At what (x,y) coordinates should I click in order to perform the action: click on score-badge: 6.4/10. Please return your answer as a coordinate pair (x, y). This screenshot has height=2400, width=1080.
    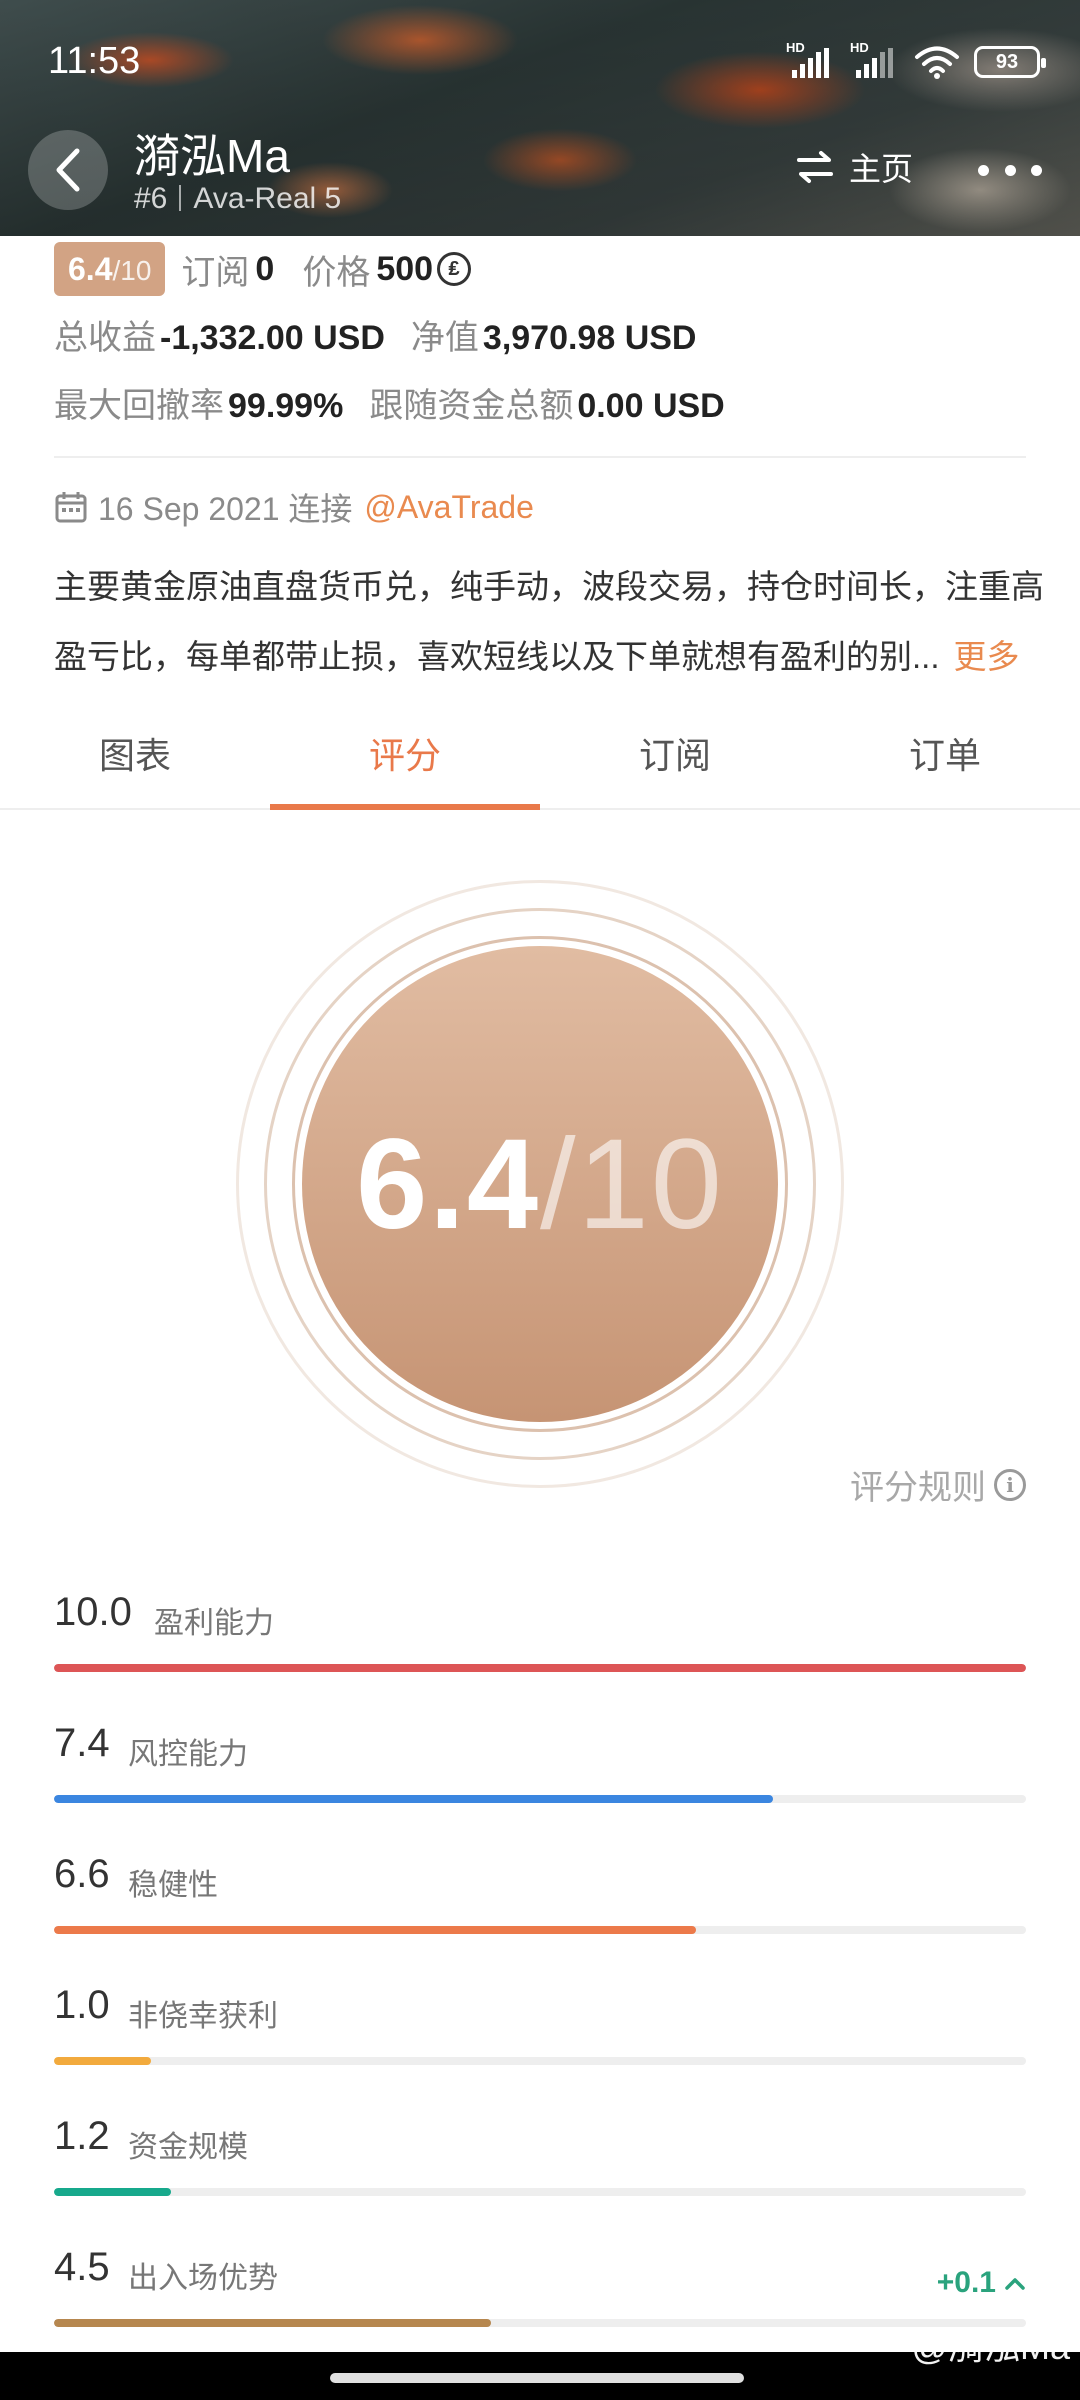
    Looking at the image, I should click on (110, 269).